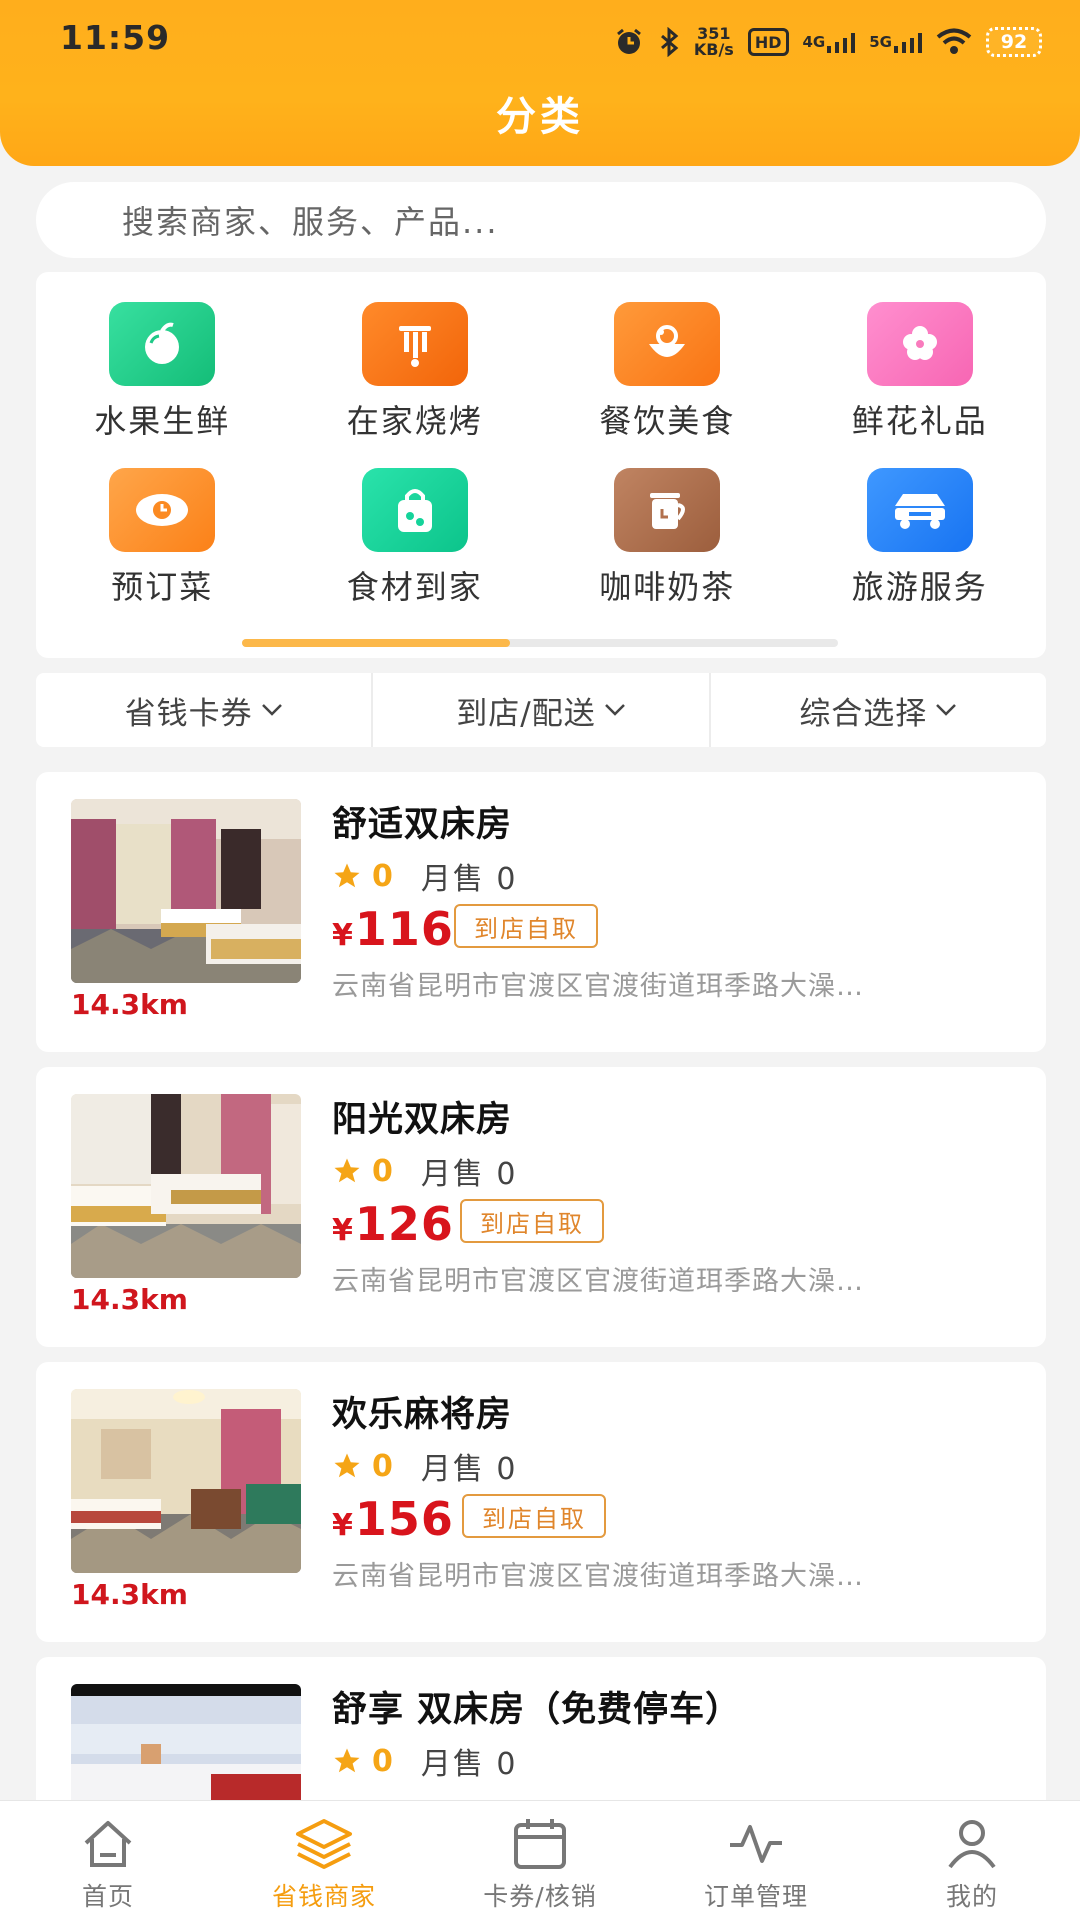 Image resolution: width=1080 pixels, height=1920 pixels. I want to click on alarm-icon, so click(629, 42).